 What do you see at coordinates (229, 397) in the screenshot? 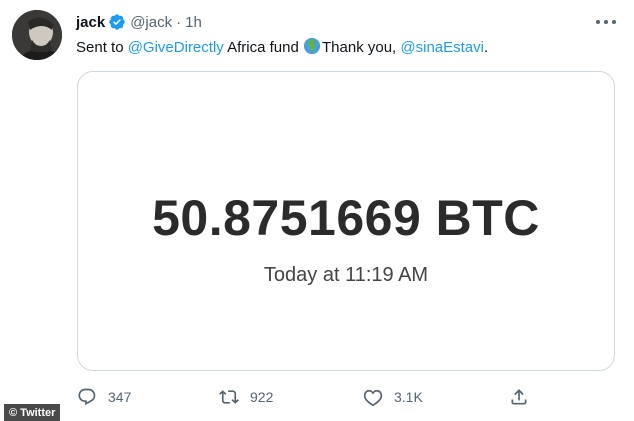
I see `retweet-icon` at bounding box center [229, 397].